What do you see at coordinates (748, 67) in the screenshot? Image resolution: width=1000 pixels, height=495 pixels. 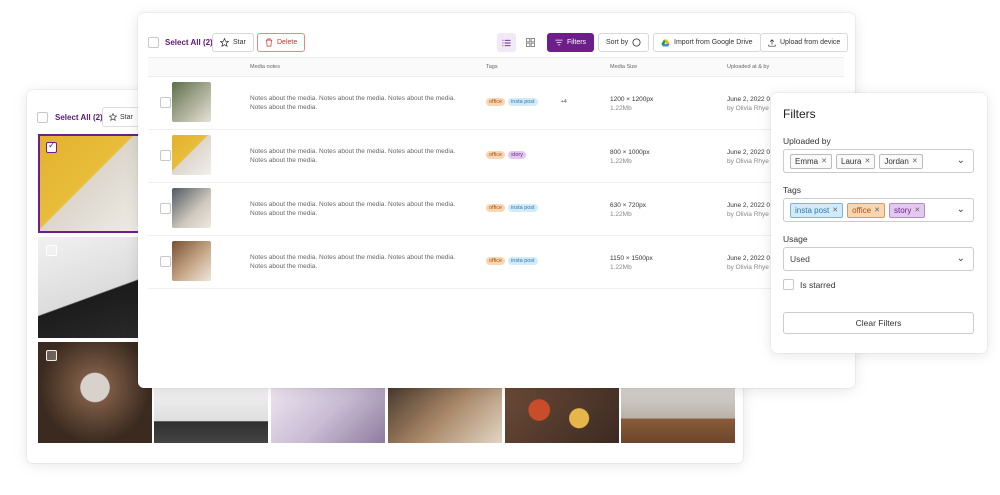 I see `column-header-uploaded: Uploaded at & by` at bounding box center [748, 67].